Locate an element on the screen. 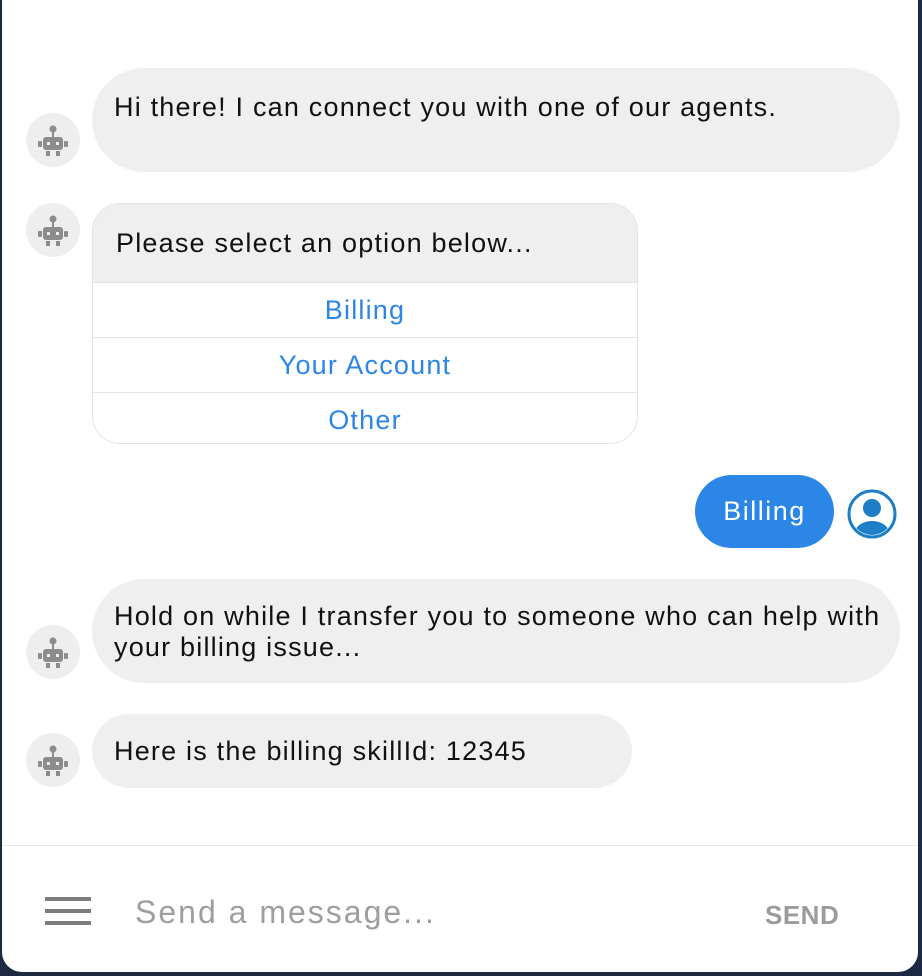 The height and width of the screenshot is (976, 922). hamburger-menu-icon is located at coordinates (68, 911).